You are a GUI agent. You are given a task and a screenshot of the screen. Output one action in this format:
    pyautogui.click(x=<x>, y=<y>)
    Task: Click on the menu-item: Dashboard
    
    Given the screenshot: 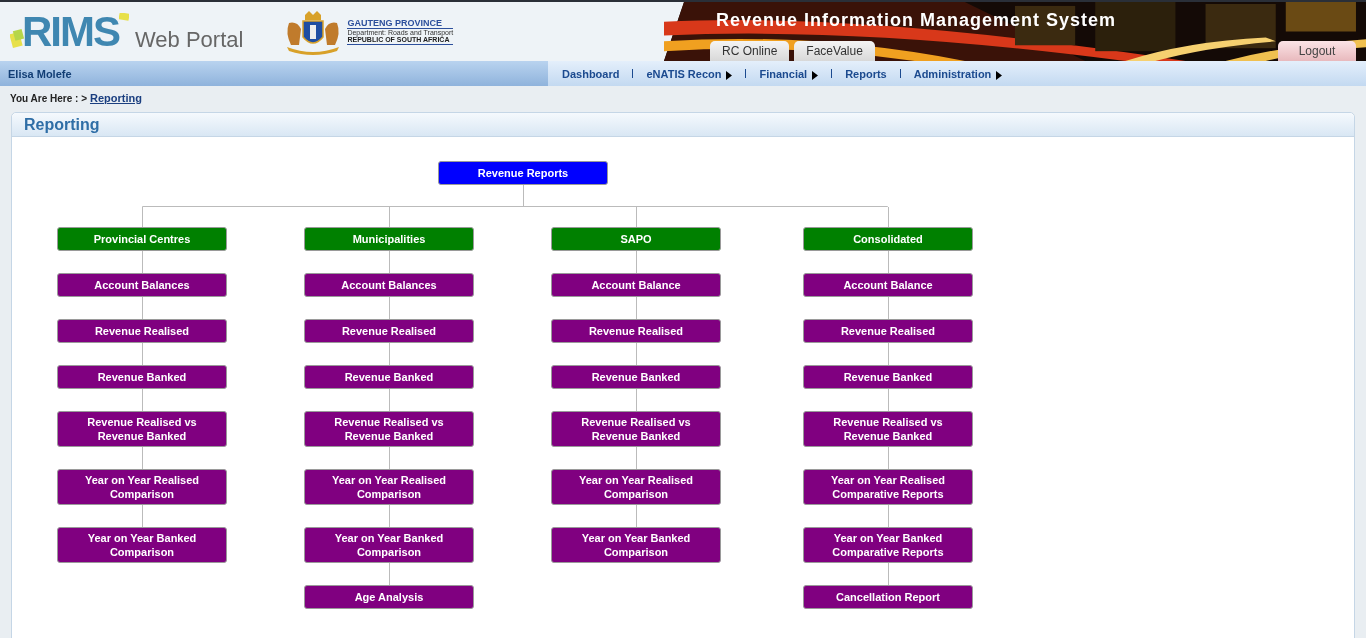 What is the action you would take?
    pyautogui.click(x=591, y=73)
    